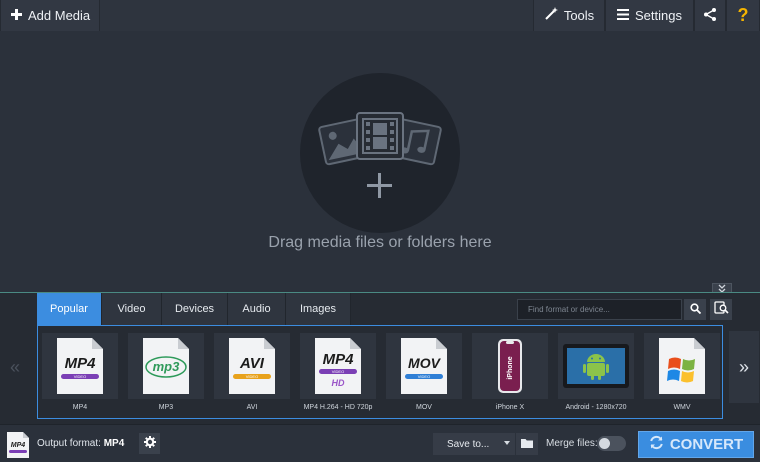 This screenshot has height=462, width=760. I want to click on tab-images: Images, so click(318, 309).